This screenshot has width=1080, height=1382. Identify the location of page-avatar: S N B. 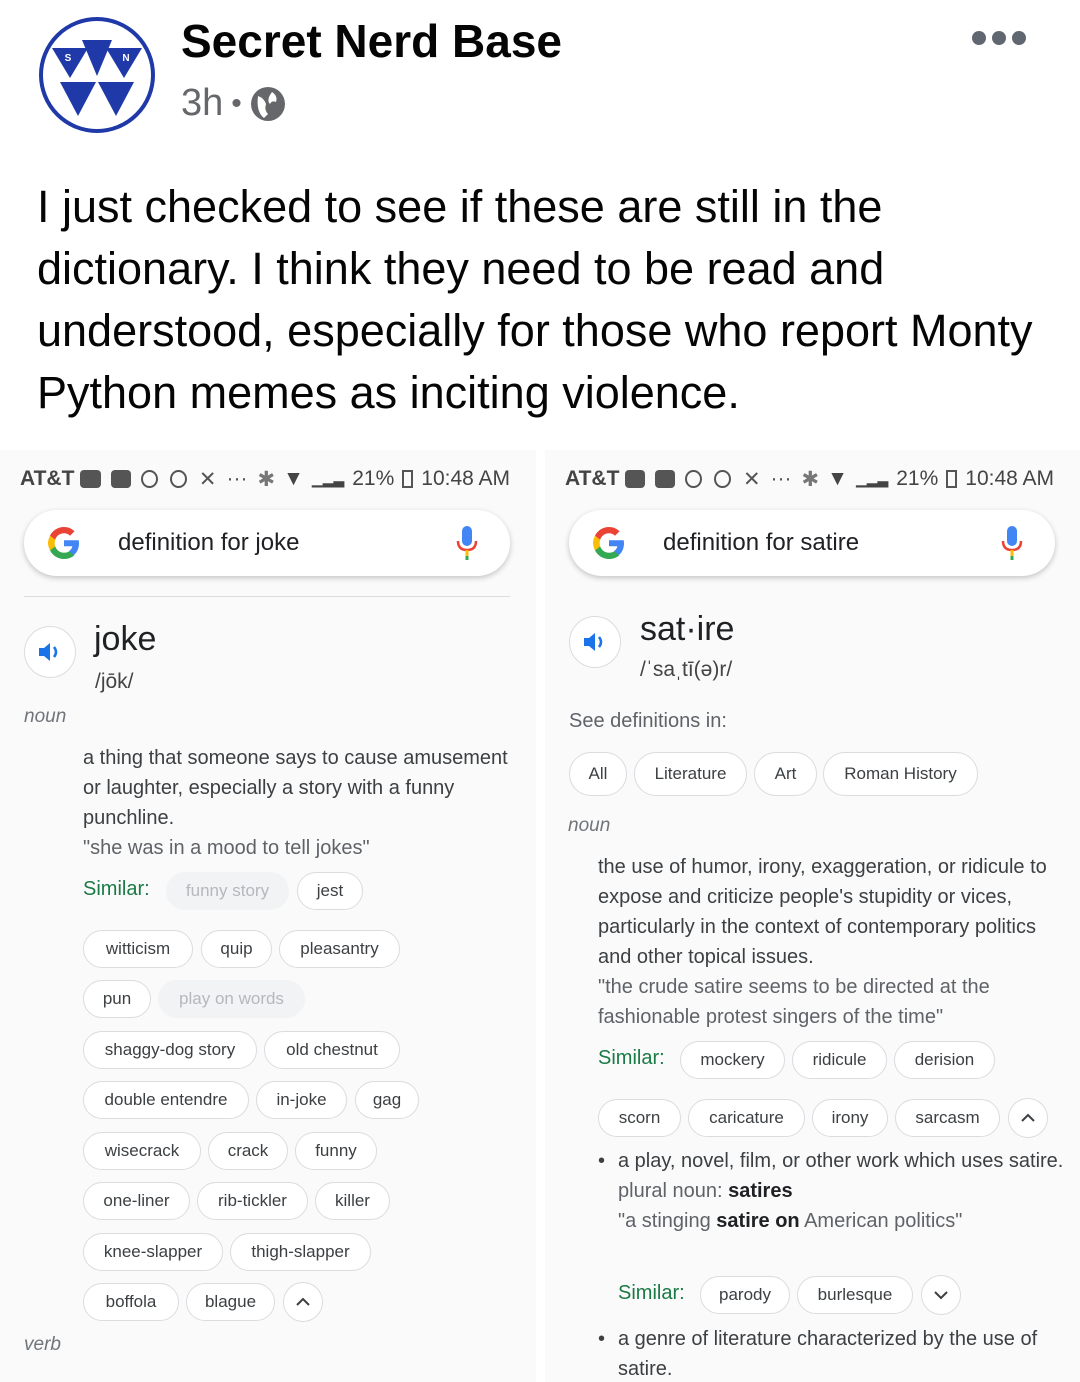
(97, 75).